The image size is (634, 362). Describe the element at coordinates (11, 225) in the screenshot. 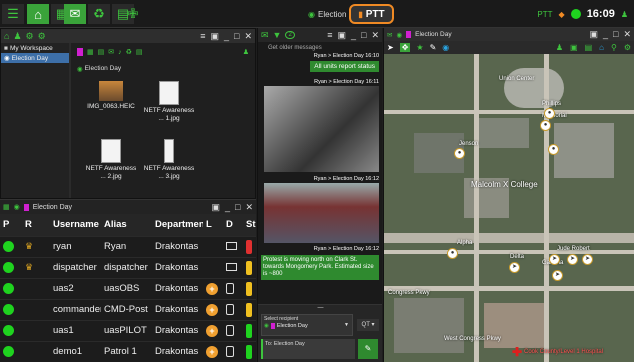

I see `col-header-p: P` at that location.